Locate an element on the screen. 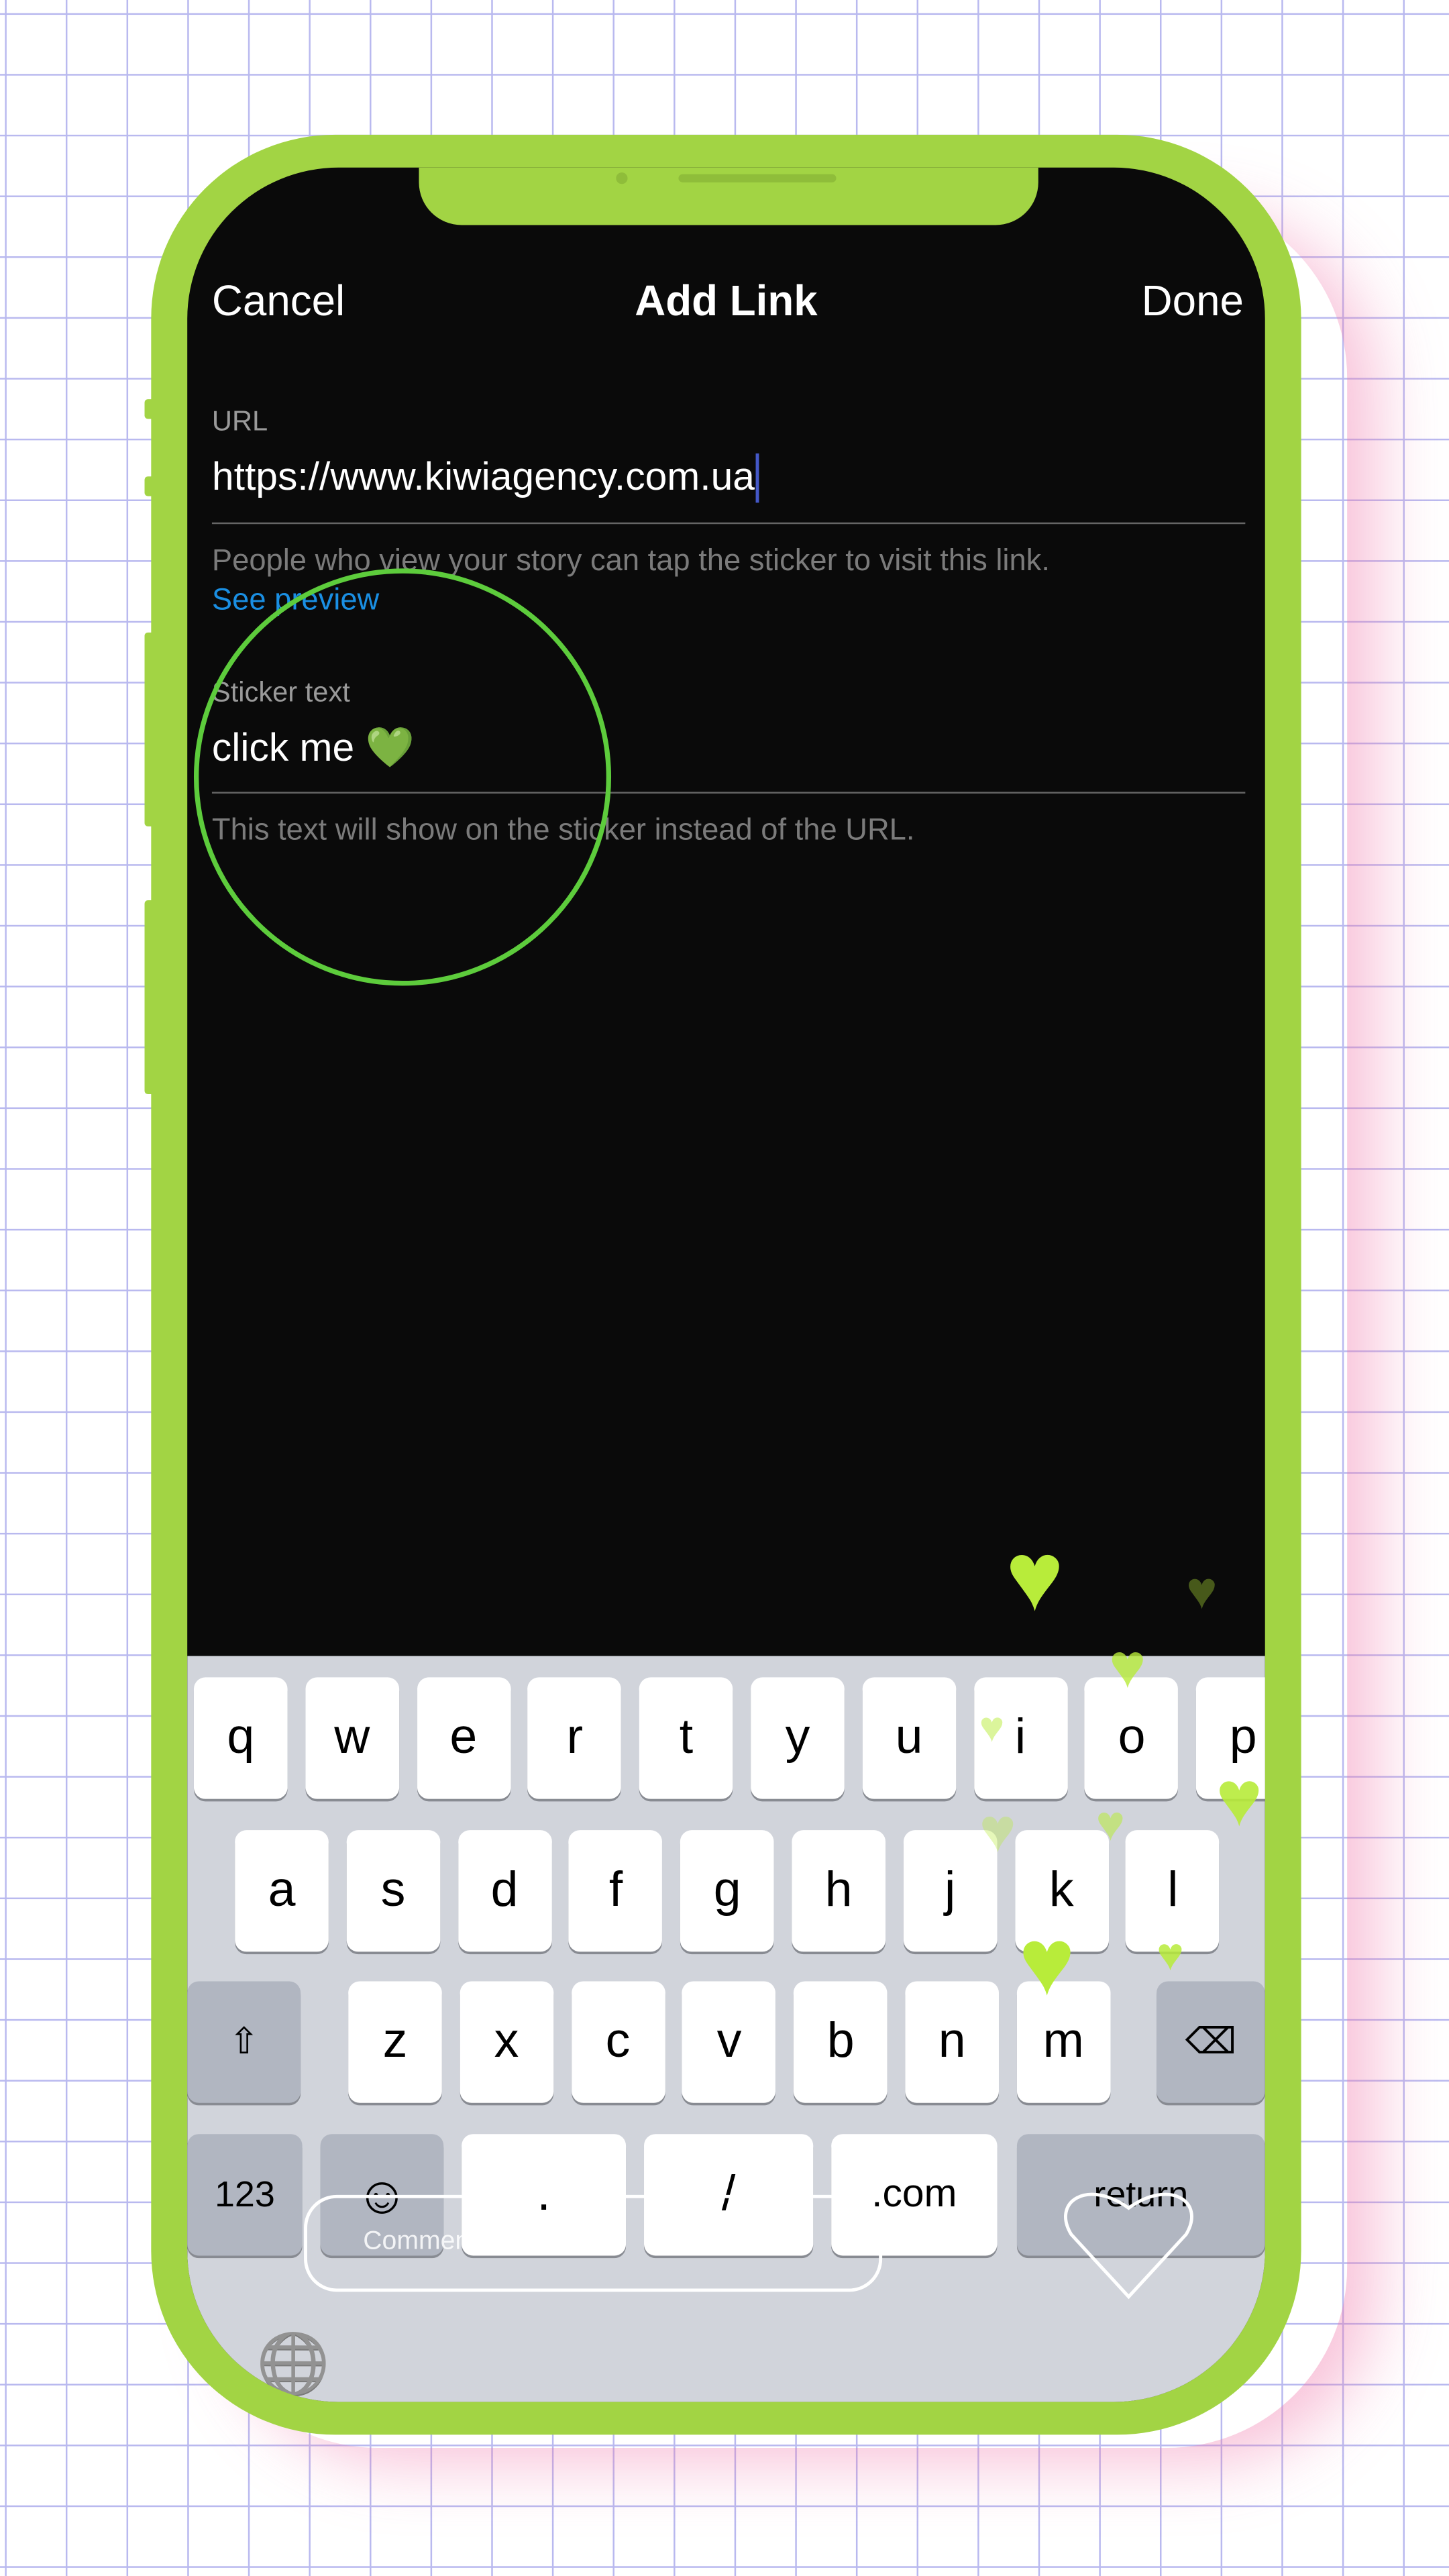 Image resolution: width=1449 pixels, height=2576 pixels. key-t-label: t is located at coordinates (686, 1737).